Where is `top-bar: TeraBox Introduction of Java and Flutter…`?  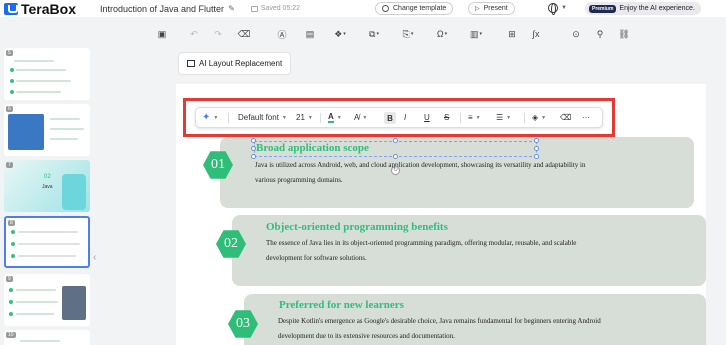 top-bar: TeraBox Introduction of Java and Flutter… is located at coordinates (363, 8).